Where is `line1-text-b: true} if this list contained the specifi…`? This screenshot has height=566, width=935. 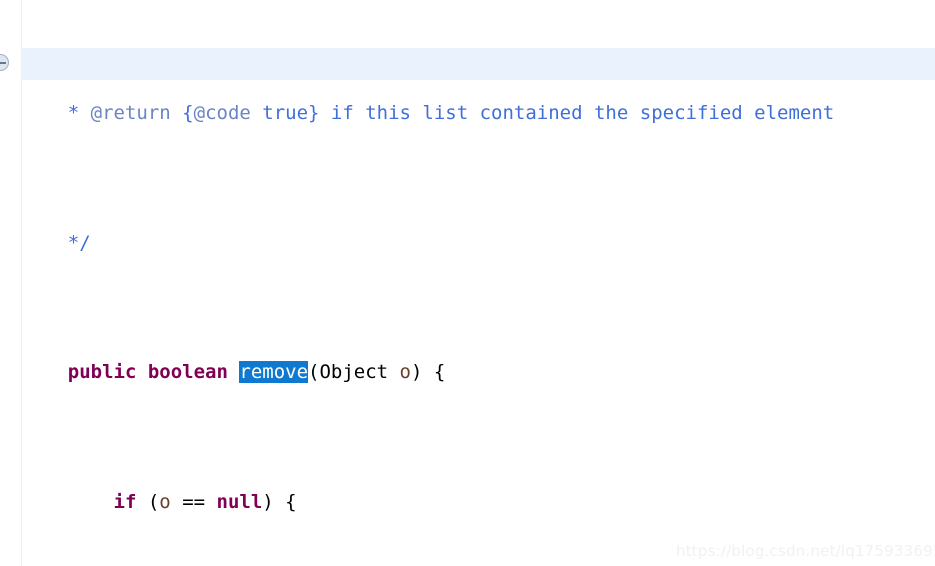 line1-text-b: true} if this list contained the specifi… is located at coordinates (542, 113).